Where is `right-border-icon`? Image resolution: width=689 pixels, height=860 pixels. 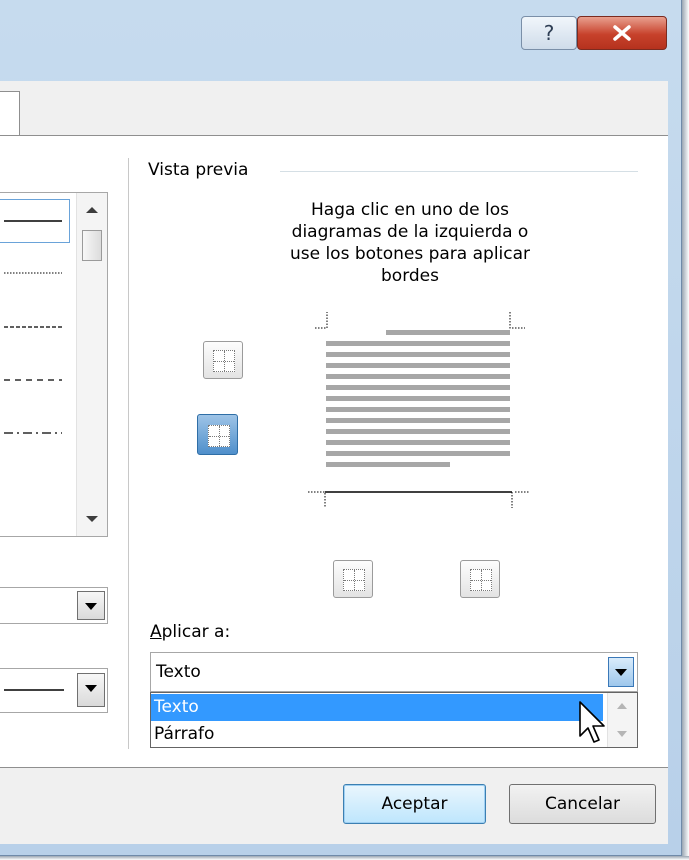
right-border-icon is located at coordinates (481, 580).